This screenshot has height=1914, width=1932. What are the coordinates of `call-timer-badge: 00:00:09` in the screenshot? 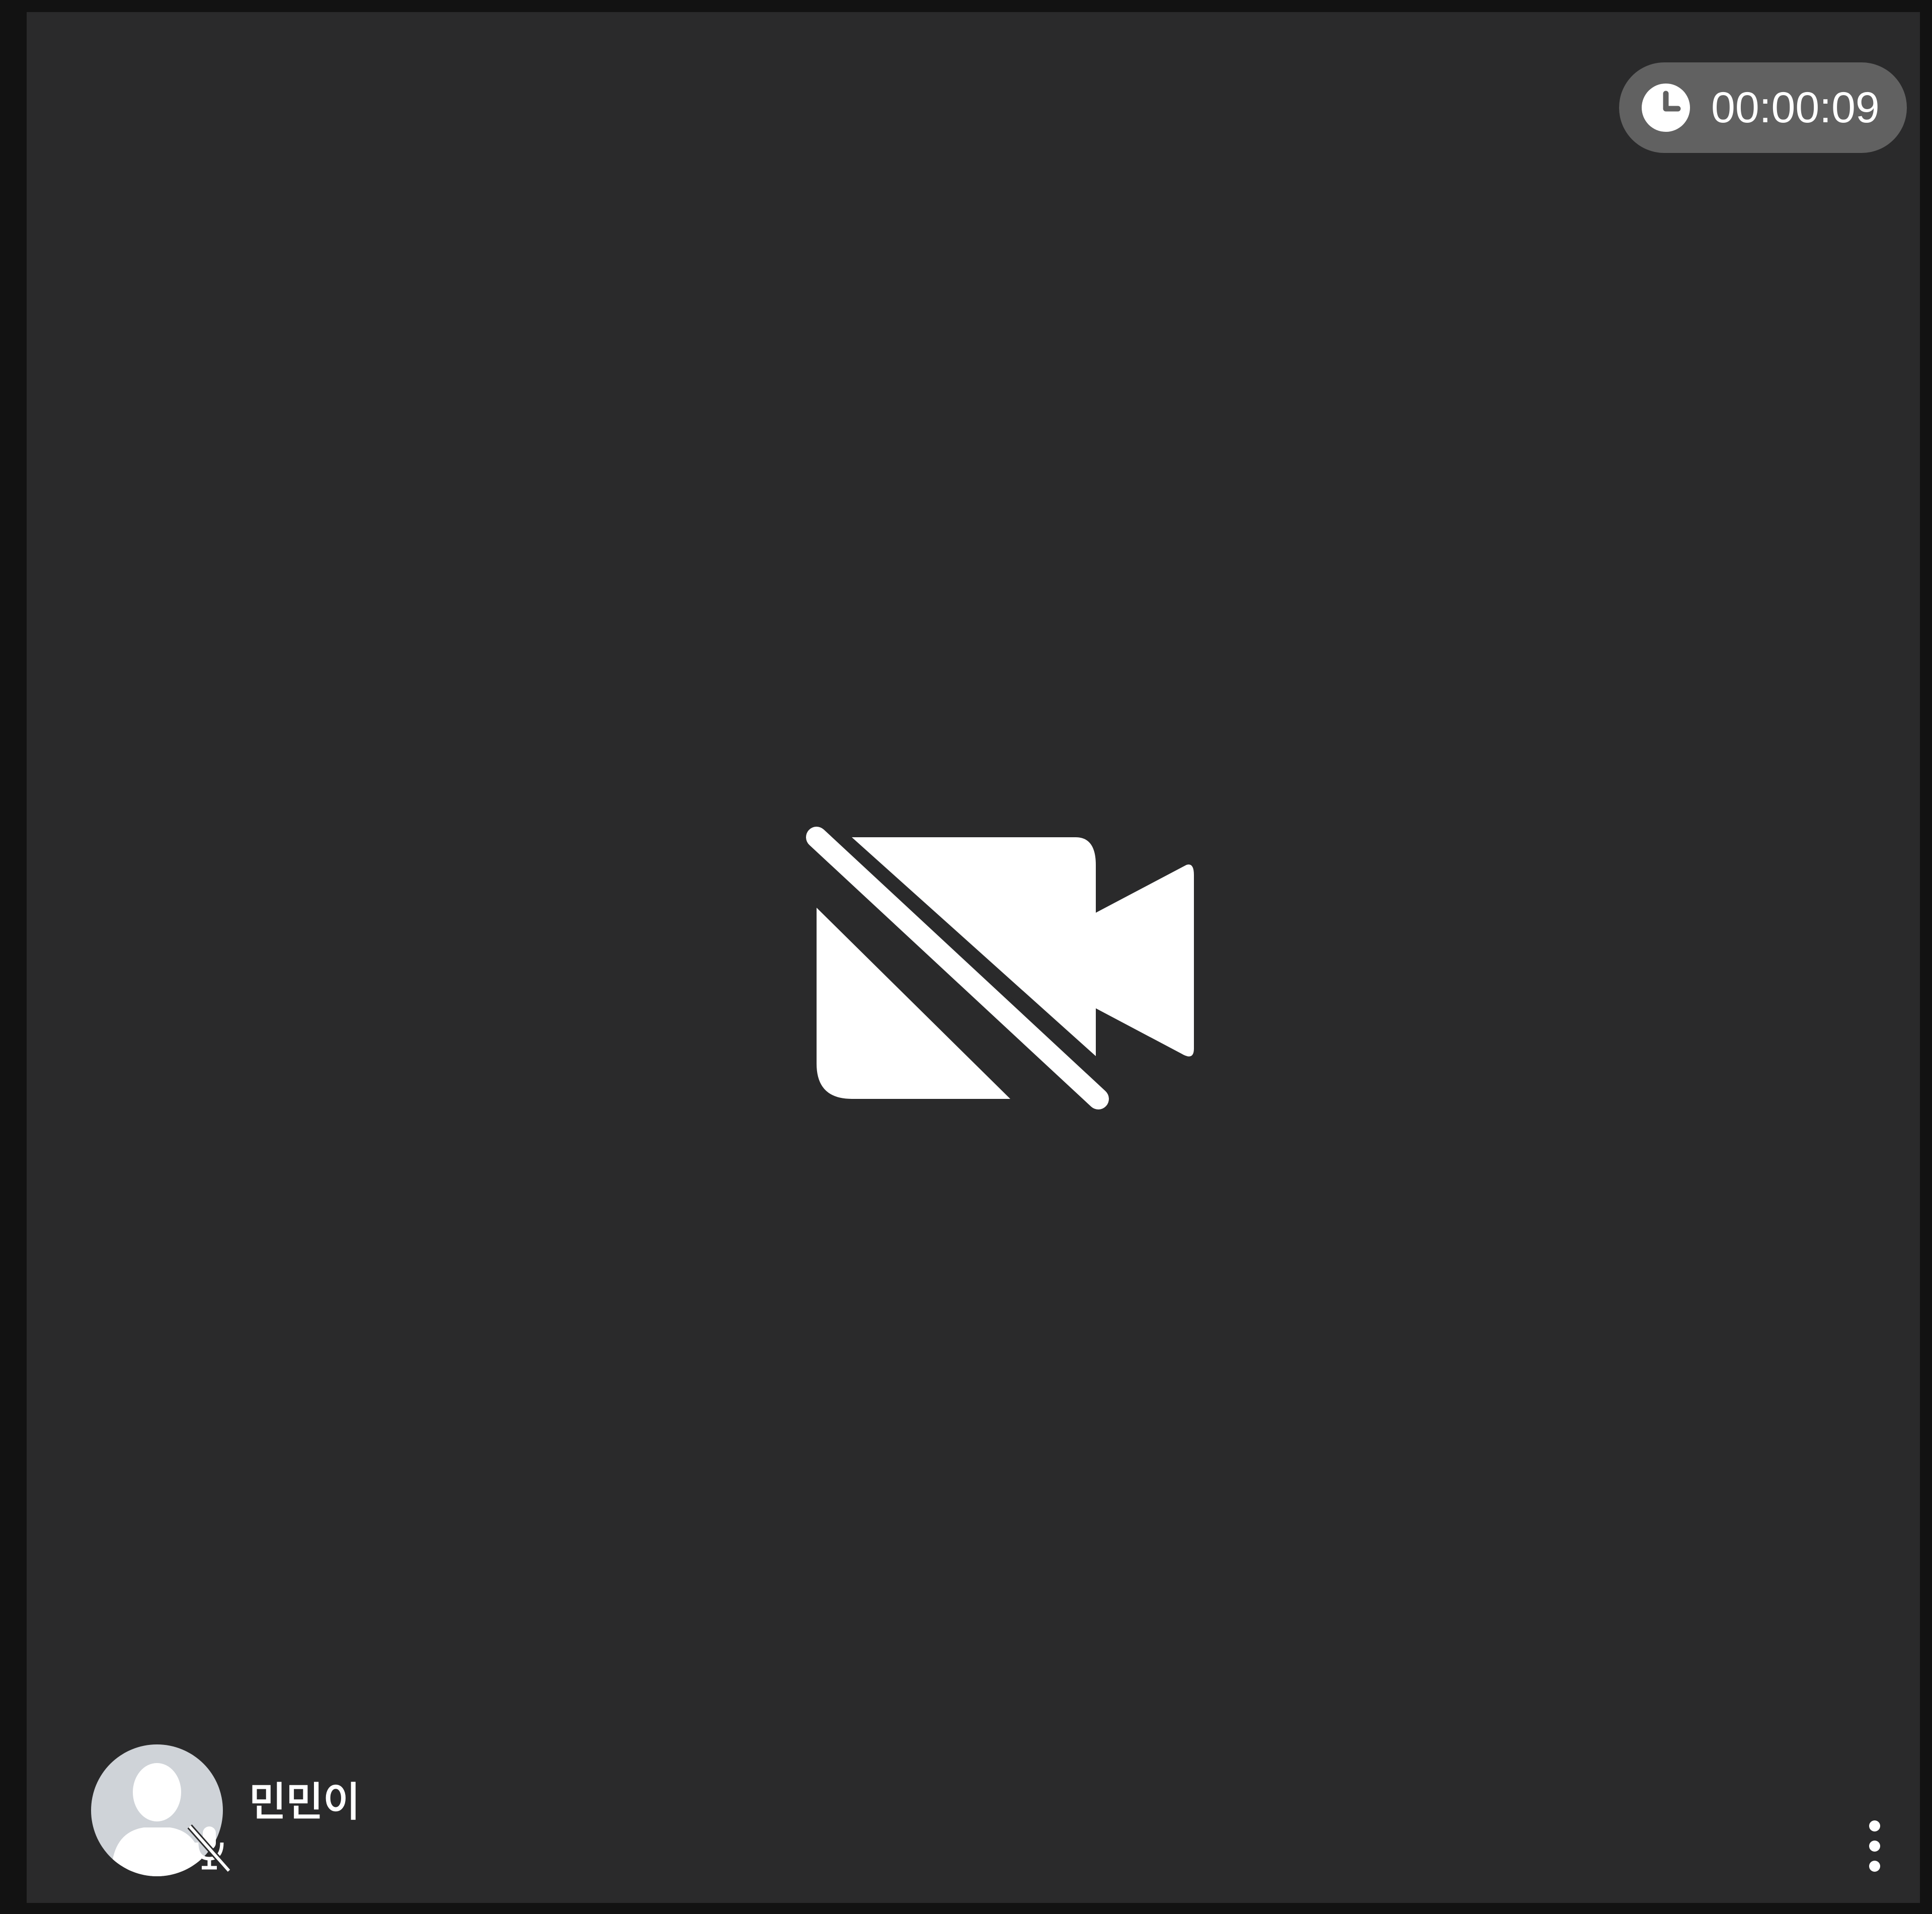 It's located at (1763, 107).